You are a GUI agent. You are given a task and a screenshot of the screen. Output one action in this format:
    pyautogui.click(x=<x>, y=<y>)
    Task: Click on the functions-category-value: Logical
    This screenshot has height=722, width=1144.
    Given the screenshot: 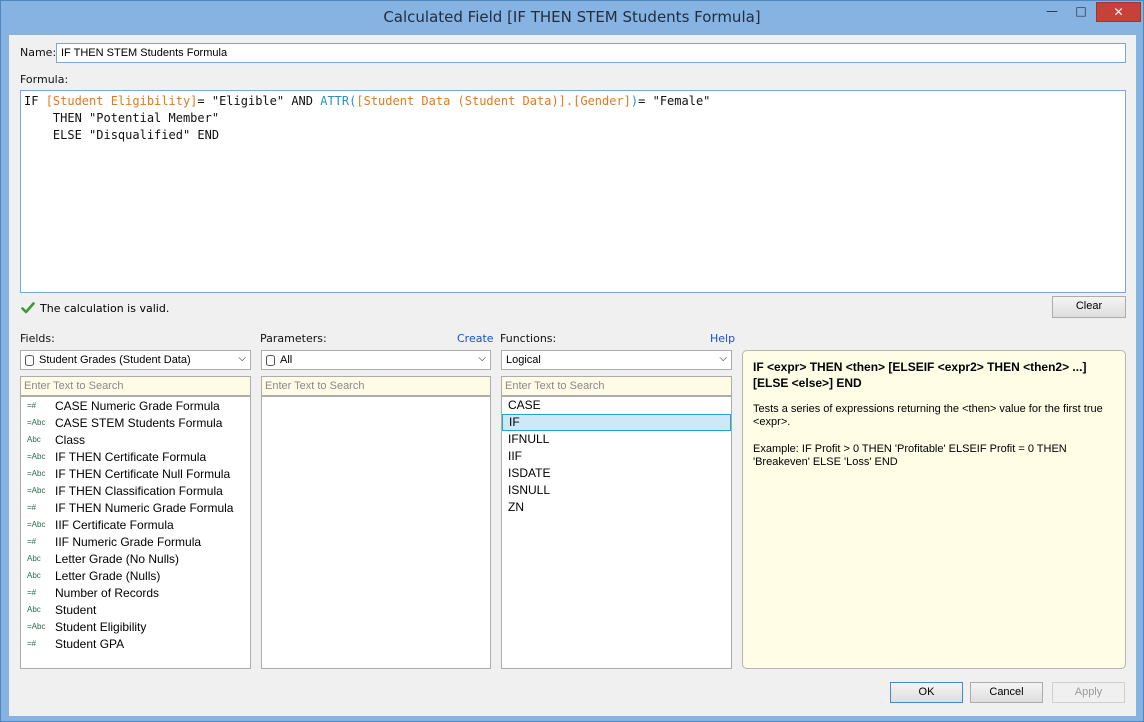 What is the action you would take?
    pyautogui.click(x=523, y=360)
    